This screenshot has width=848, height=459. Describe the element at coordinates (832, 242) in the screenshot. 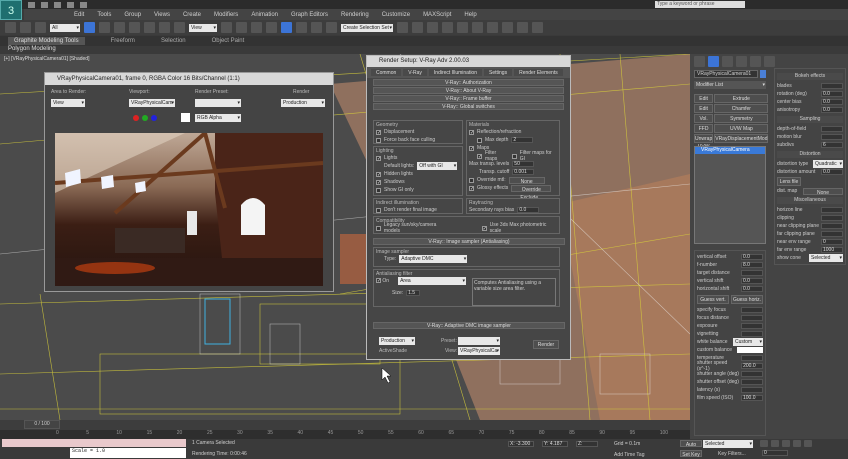

I see `param-spinner: 0` at that location.